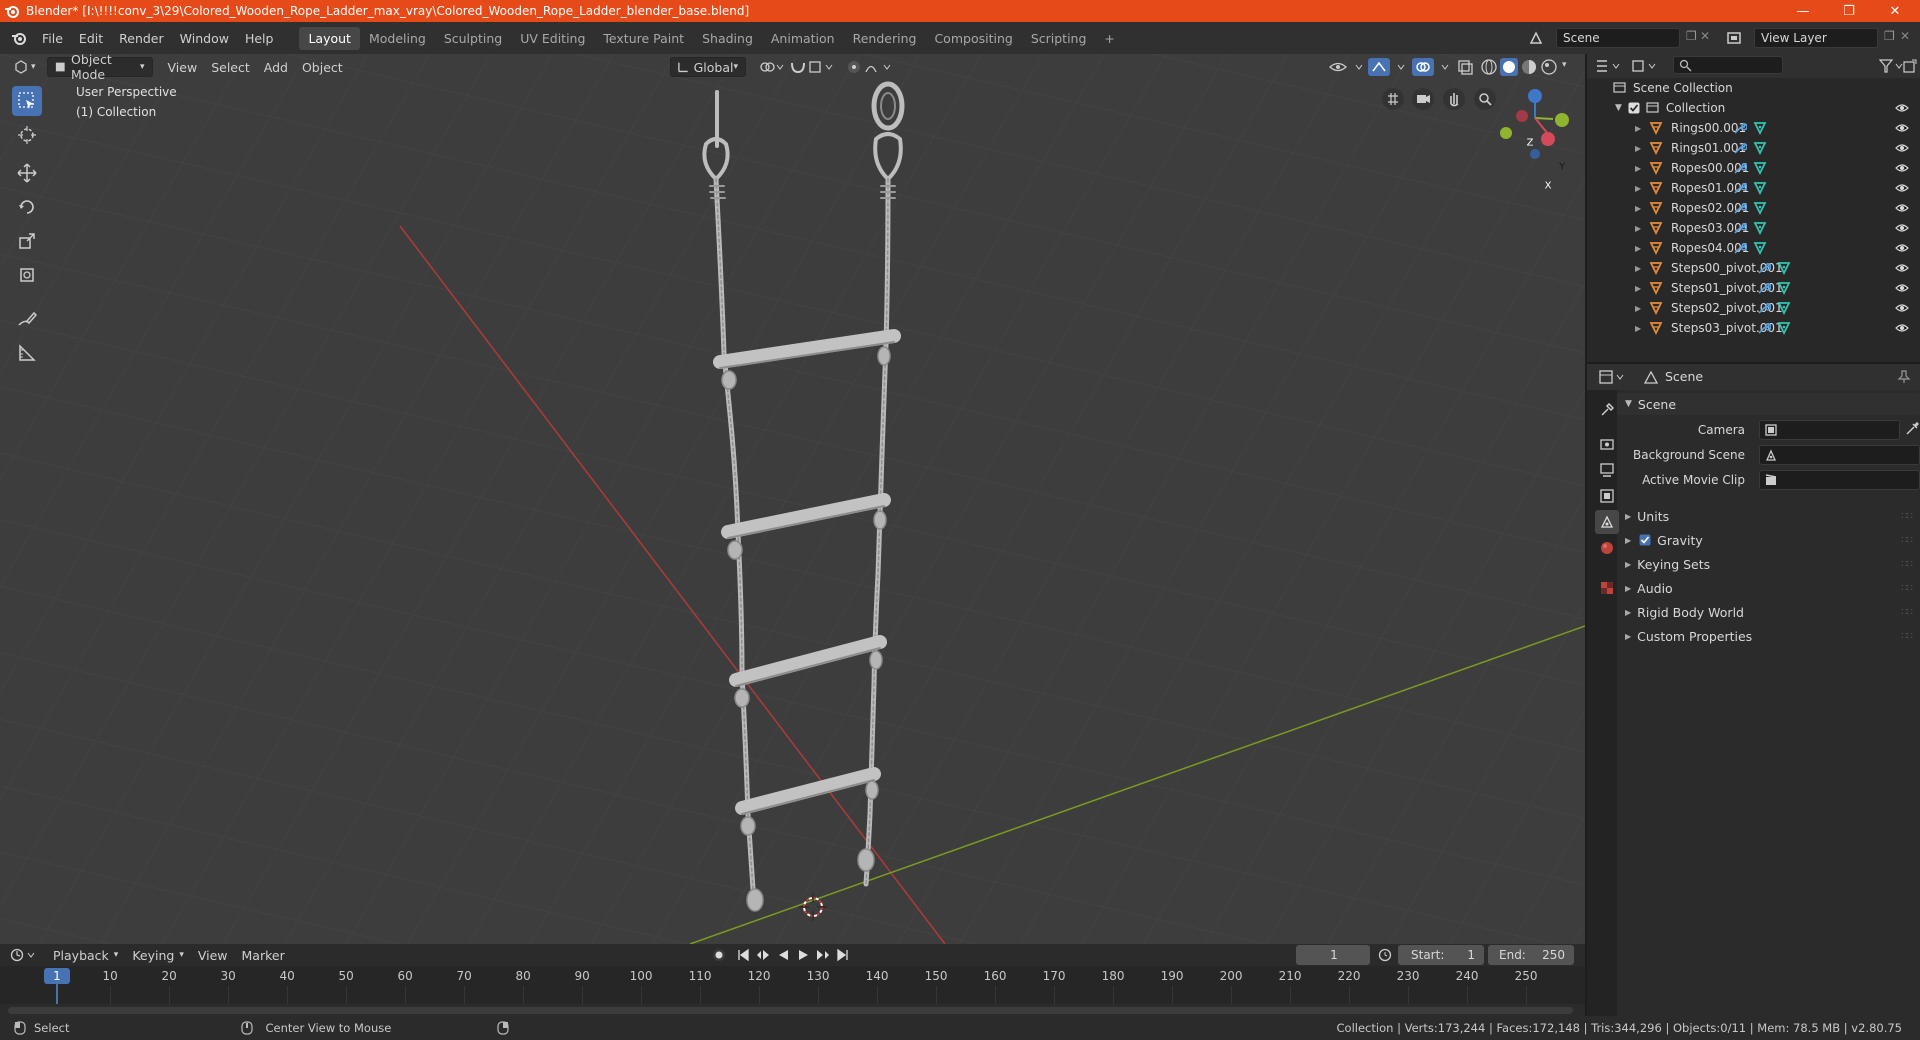 The width and height of the screenshot is (1920, 1040). I want to click on tab-animation: Animation, so click(803, 38).